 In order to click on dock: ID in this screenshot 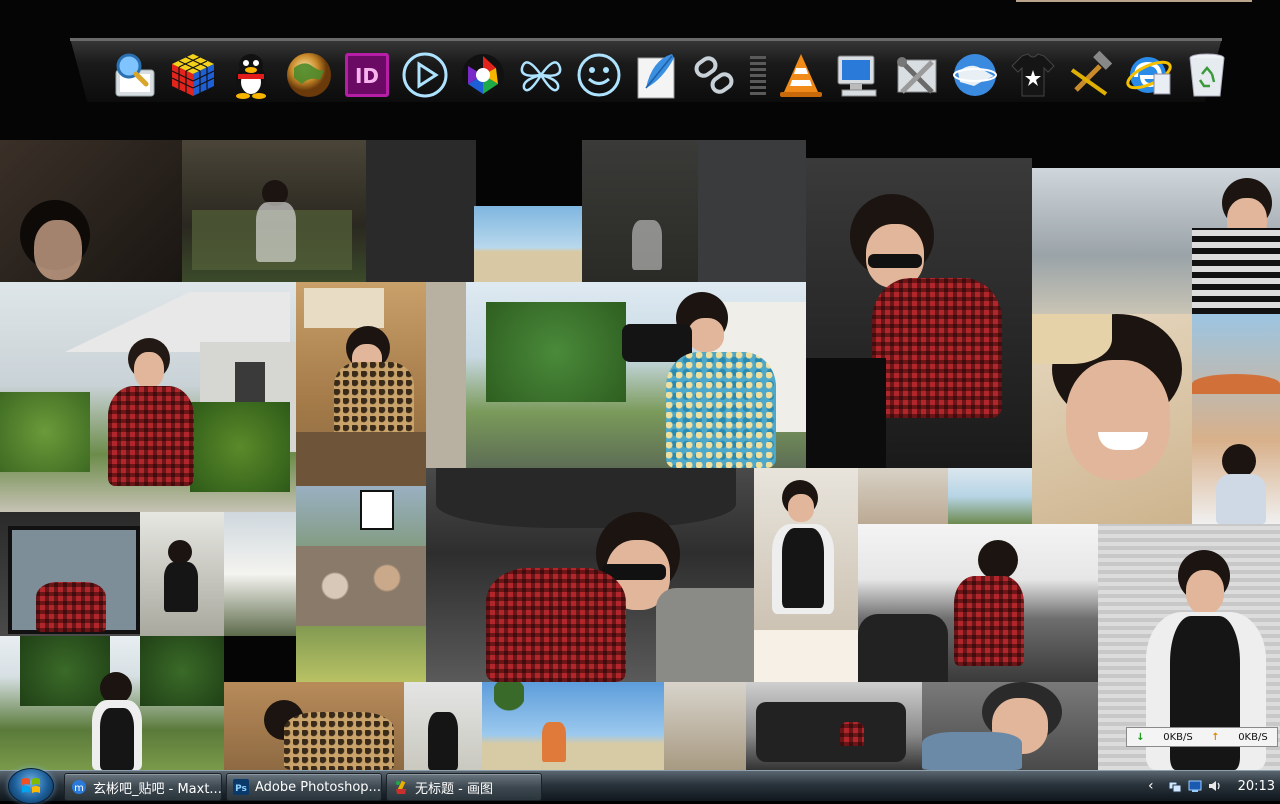, I will do `click(671, 73)`.